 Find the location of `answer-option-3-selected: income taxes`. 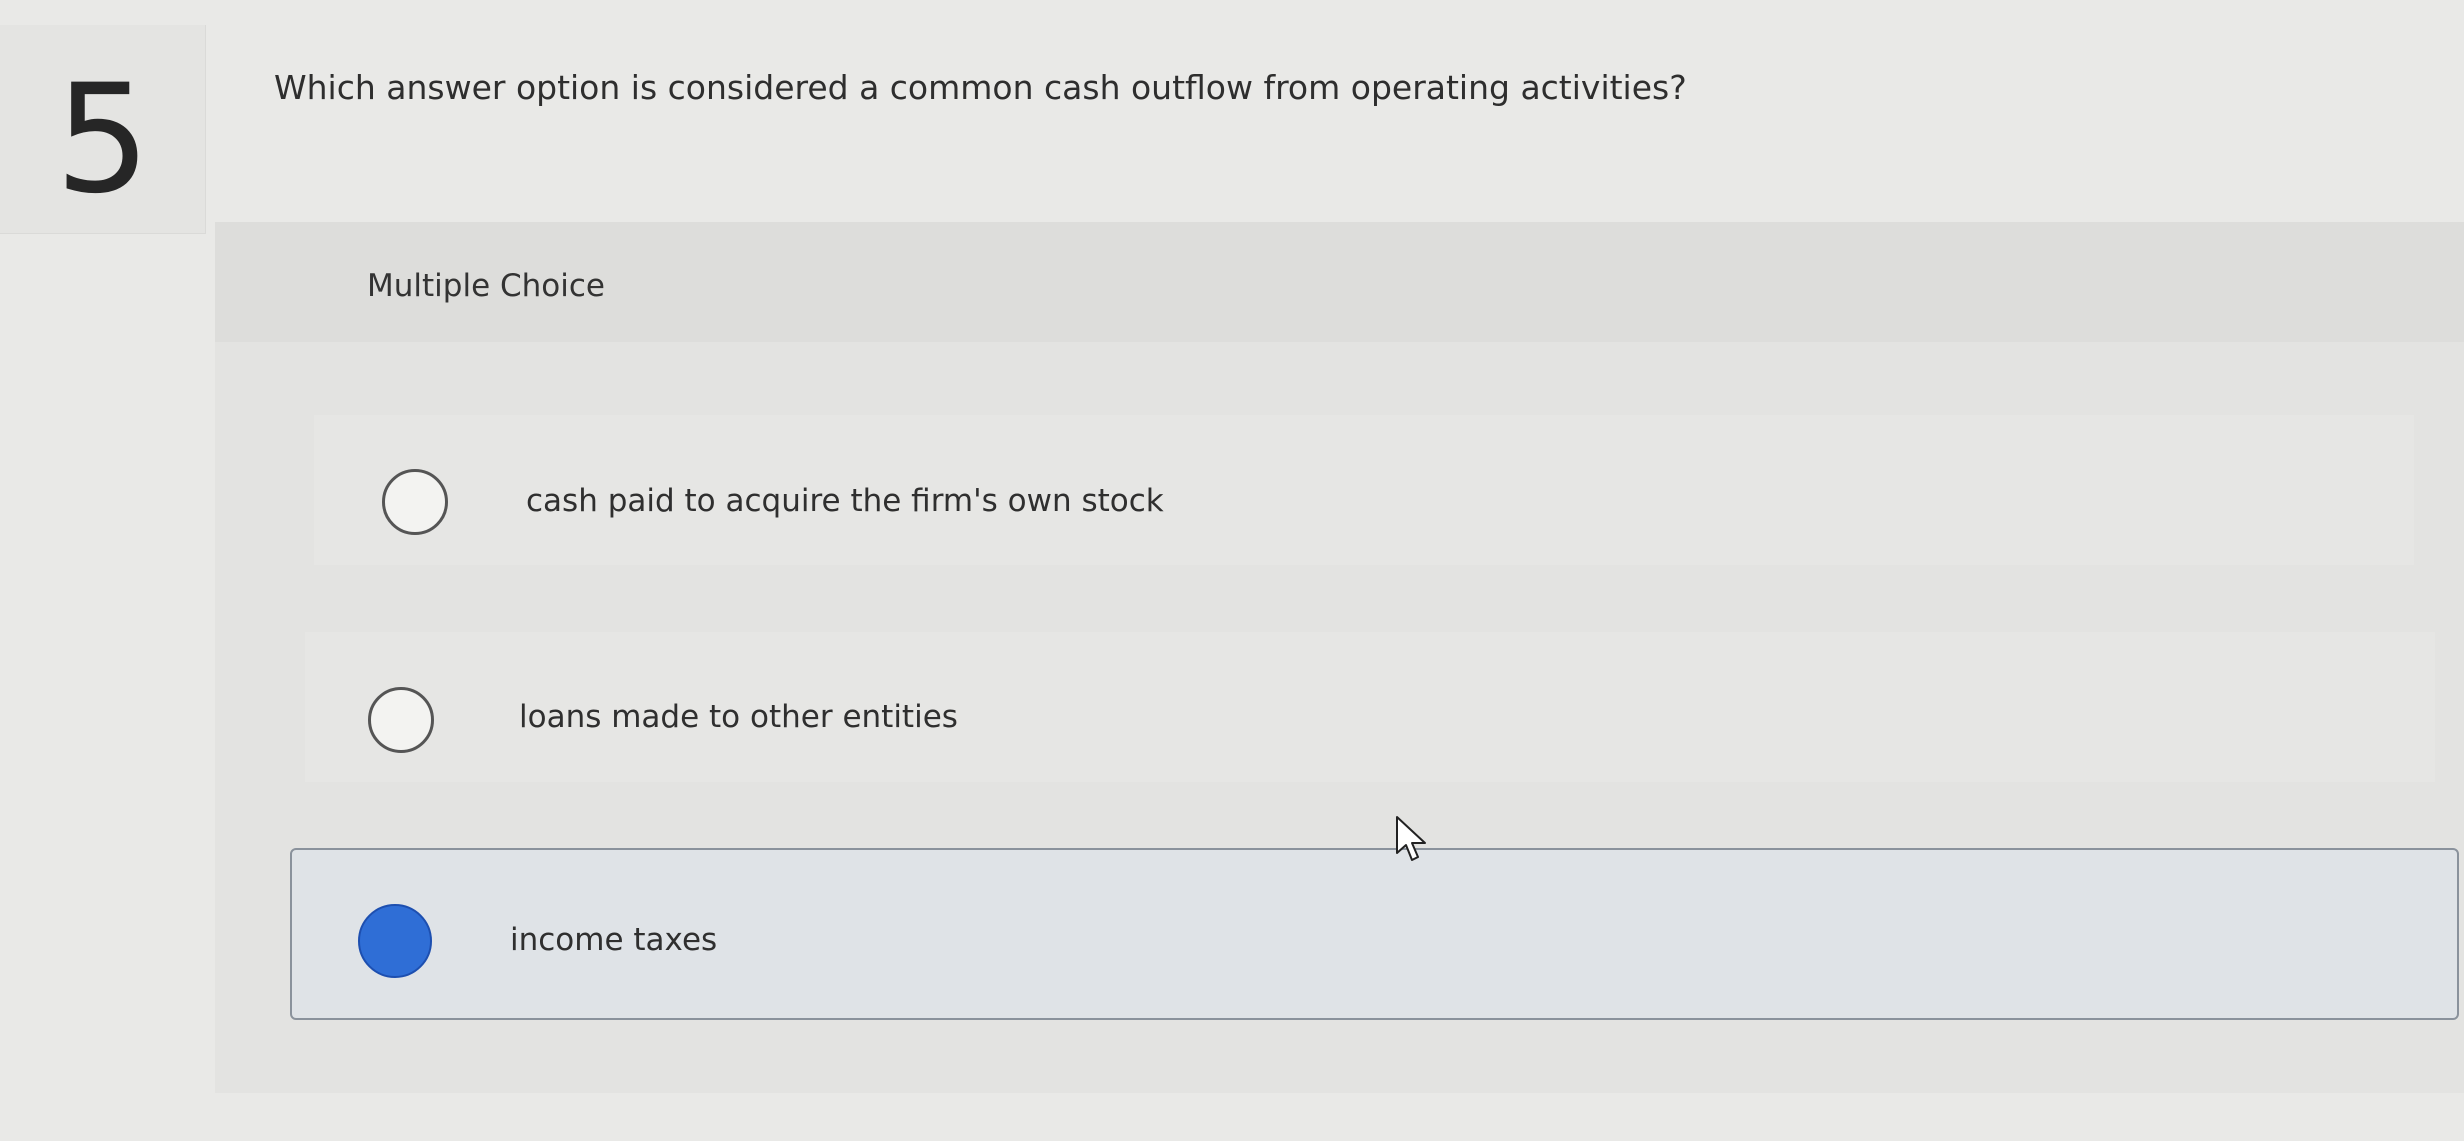

answer-option-3-selected: income taxes is located at coordinates (1374, 934).